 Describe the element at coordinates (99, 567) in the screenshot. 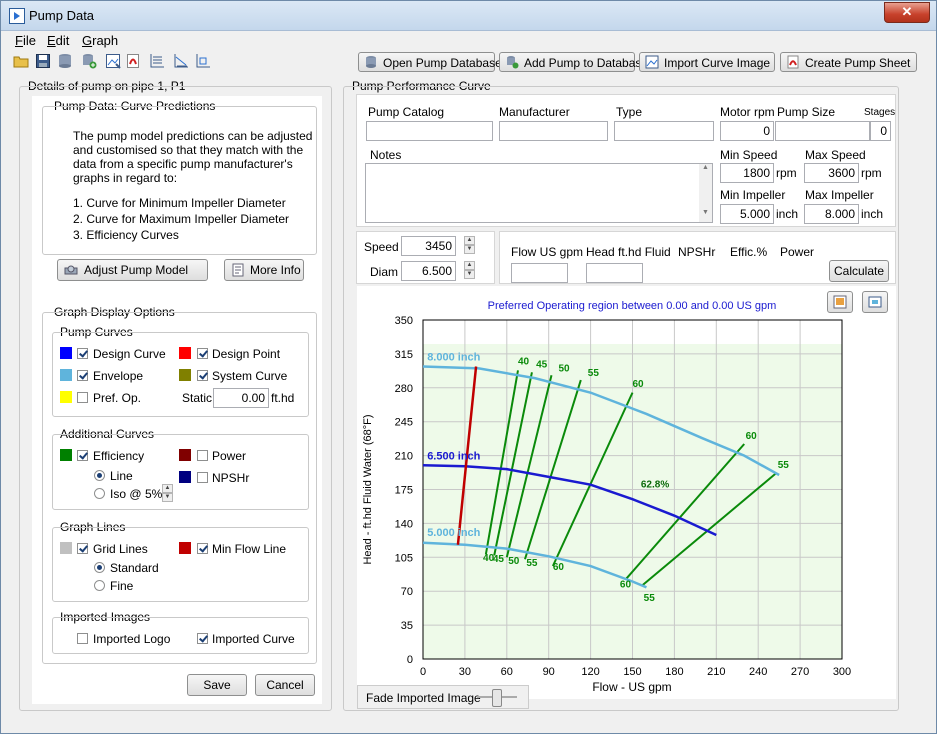

I see `standard-radio` at that location.